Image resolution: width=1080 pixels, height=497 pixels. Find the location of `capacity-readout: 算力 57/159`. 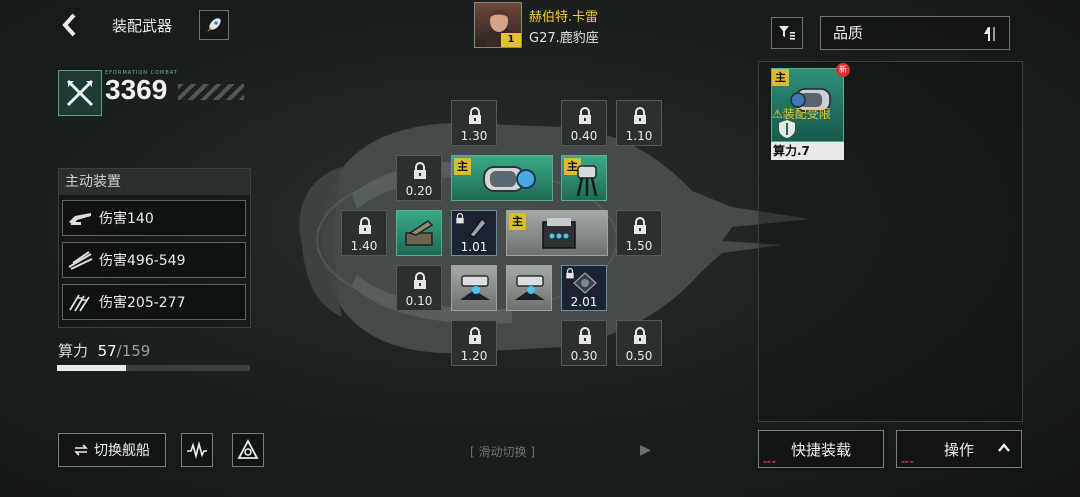

capacity-readout: 算力 57/159 is located at coordinates (104, 350).